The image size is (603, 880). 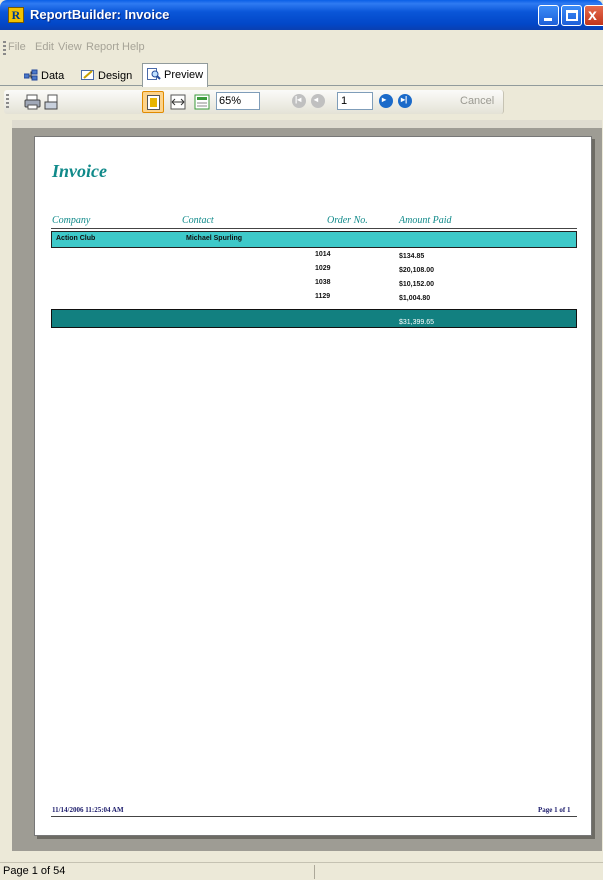 What do you see at coordinates (33, 102) in the screenshot?
I see `print-icon` at bounding box center [33, 102].